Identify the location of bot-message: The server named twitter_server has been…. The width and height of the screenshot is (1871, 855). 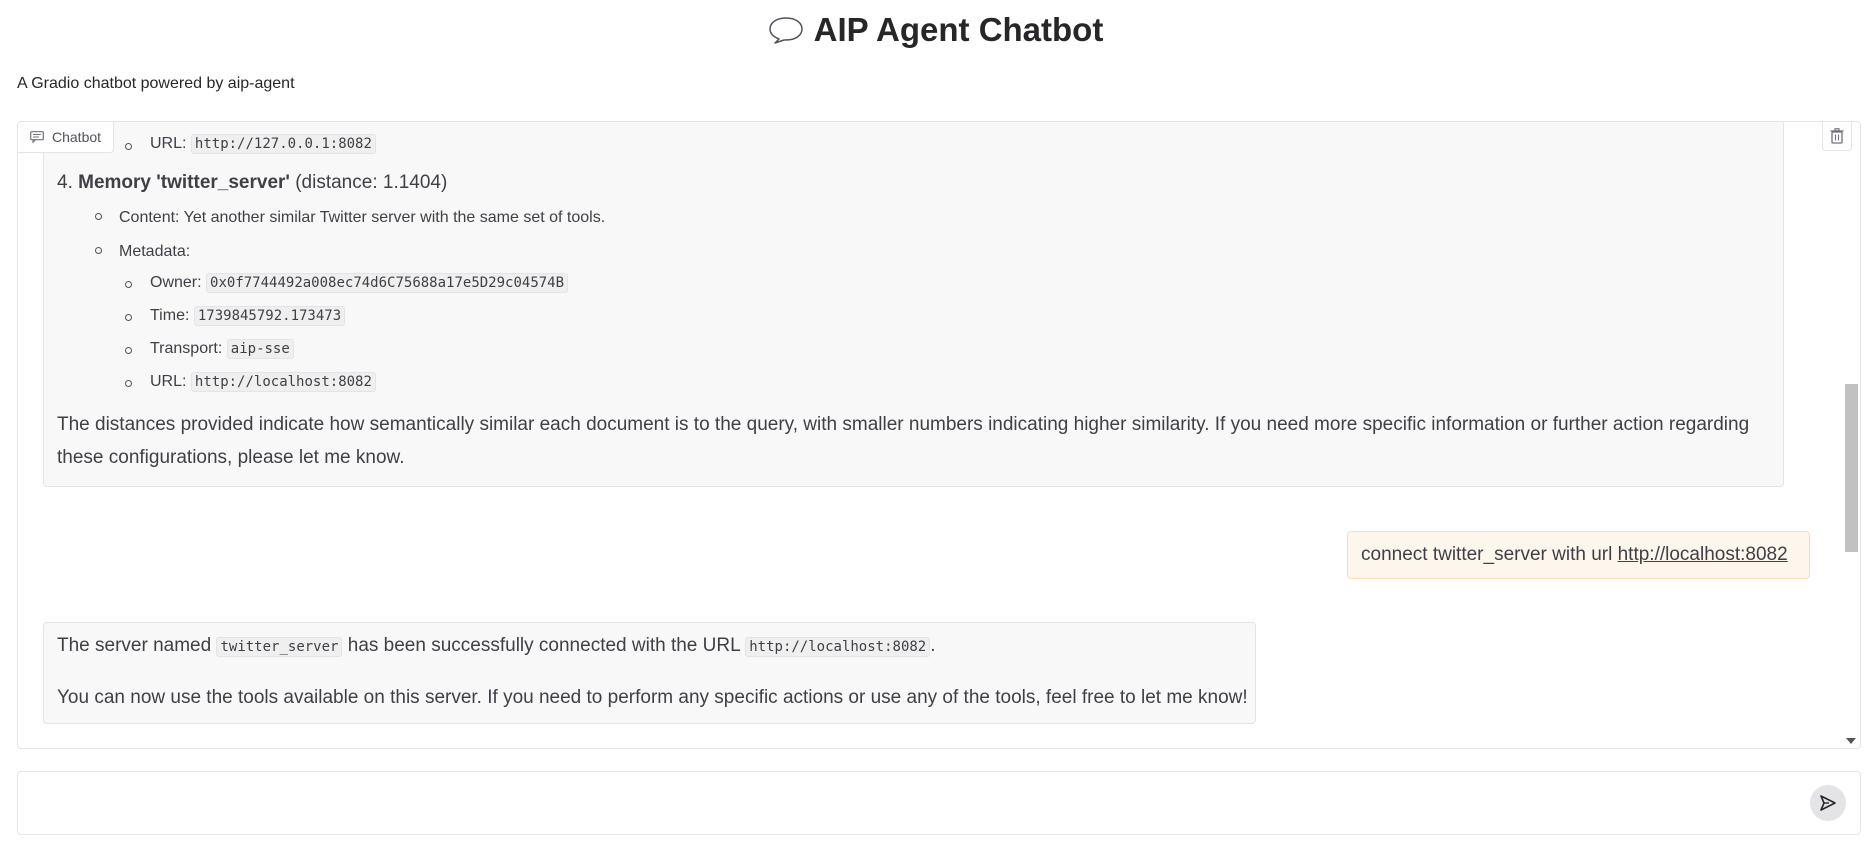
(649, 673).